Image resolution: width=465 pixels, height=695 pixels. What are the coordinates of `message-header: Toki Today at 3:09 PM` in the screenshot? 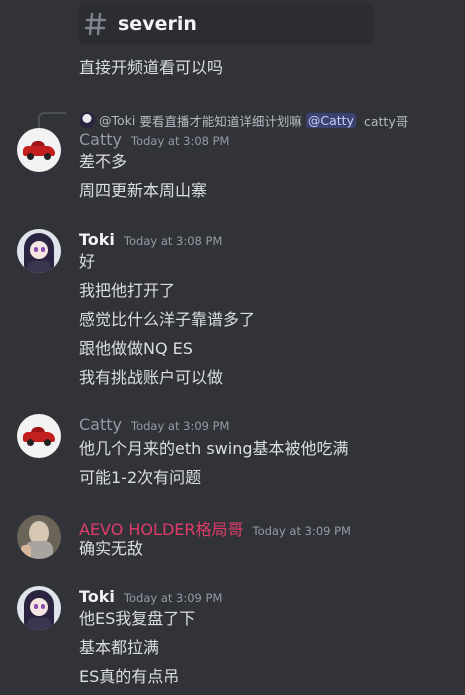 It's located at (150, 596).